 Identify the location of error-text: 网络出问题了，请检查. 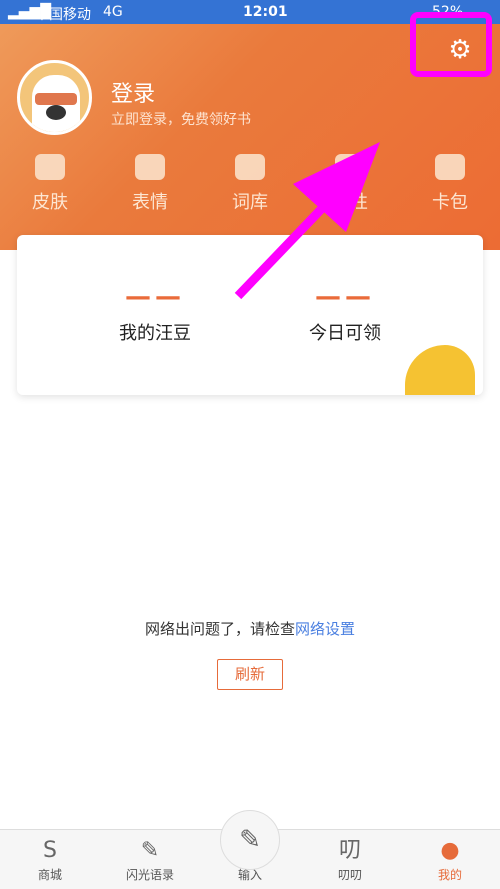
(219, 629).